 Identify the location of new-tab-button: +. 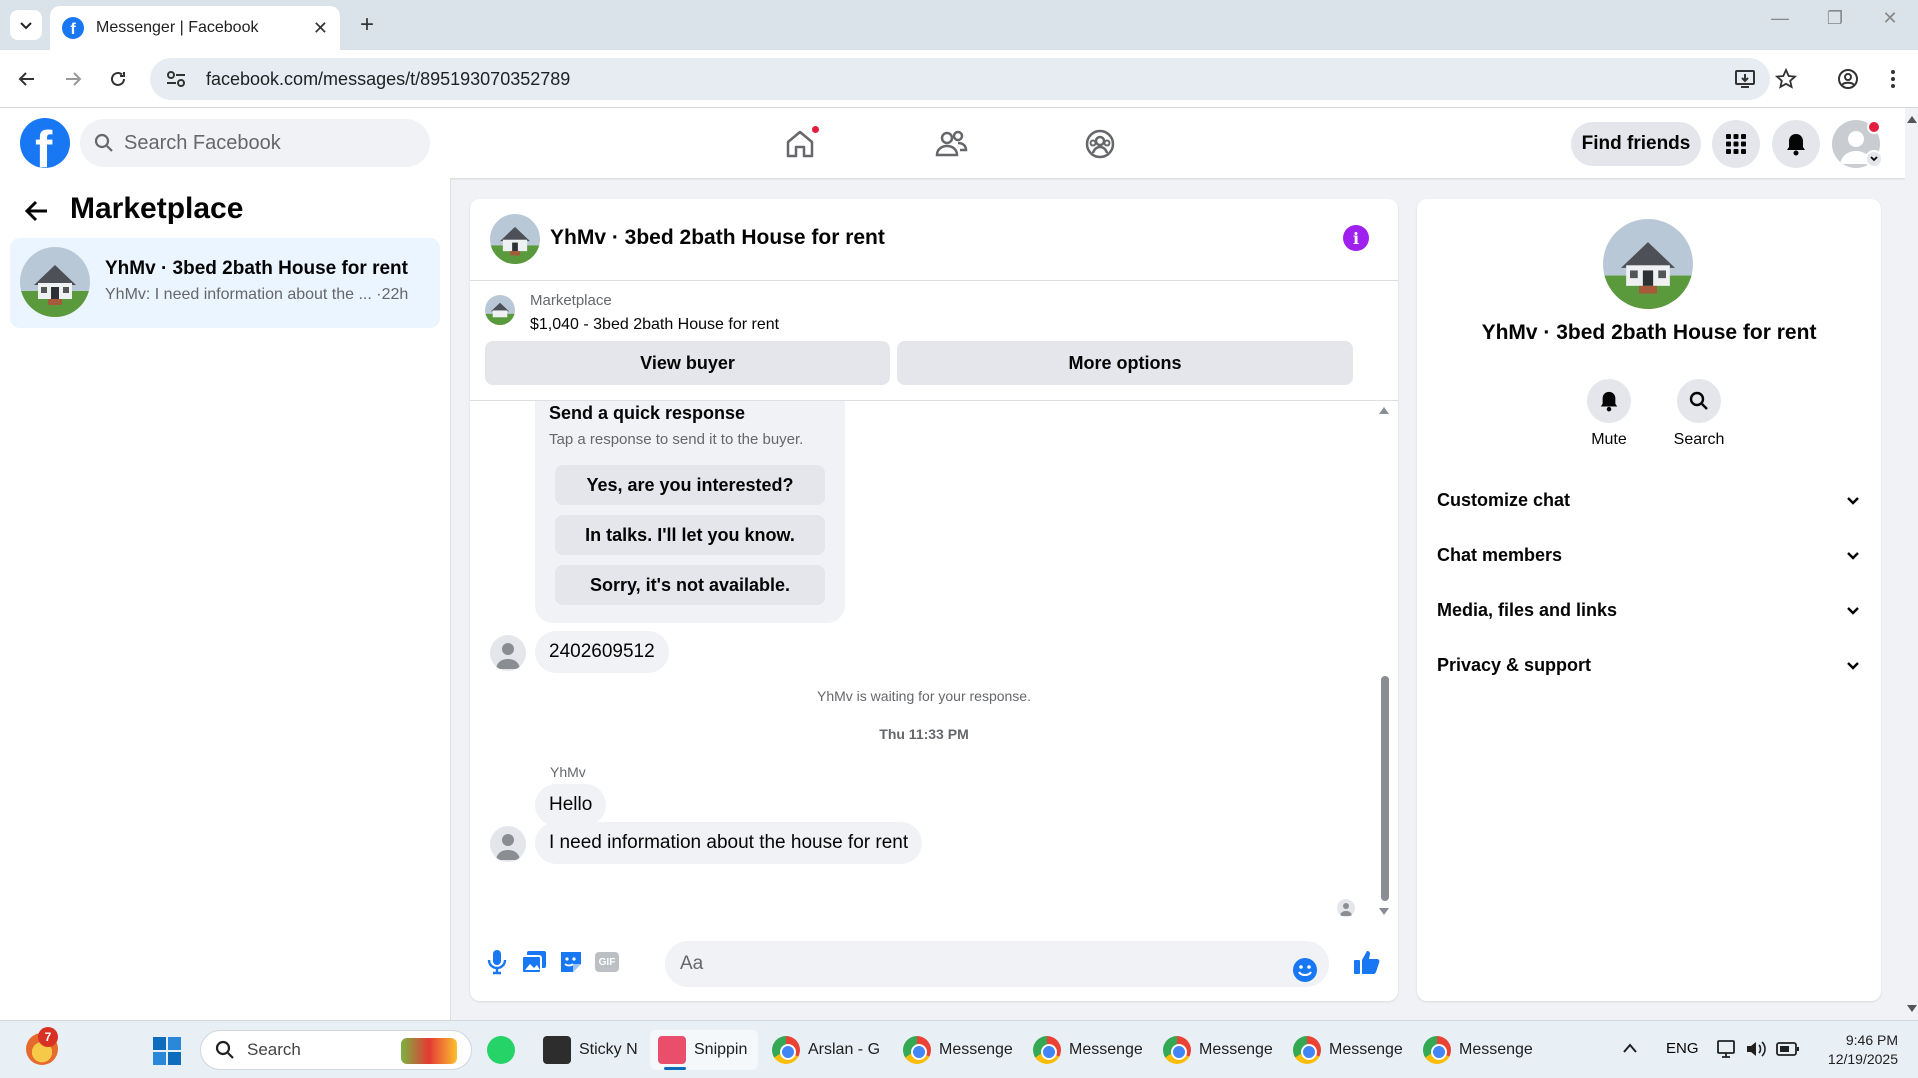
(367, 25).